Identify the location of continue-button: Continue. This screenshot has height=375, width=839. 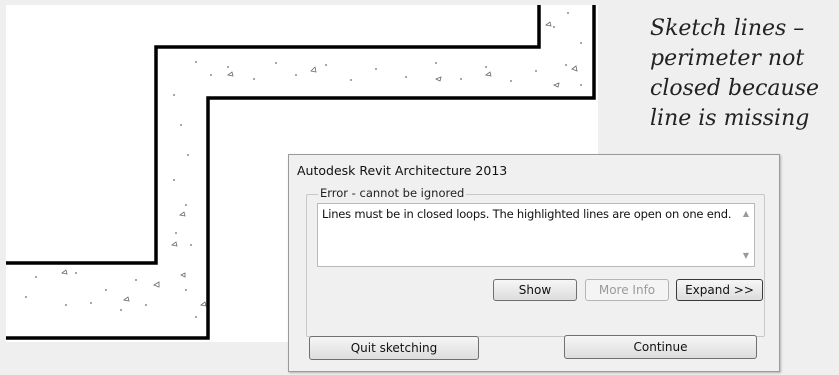
(660, 347).